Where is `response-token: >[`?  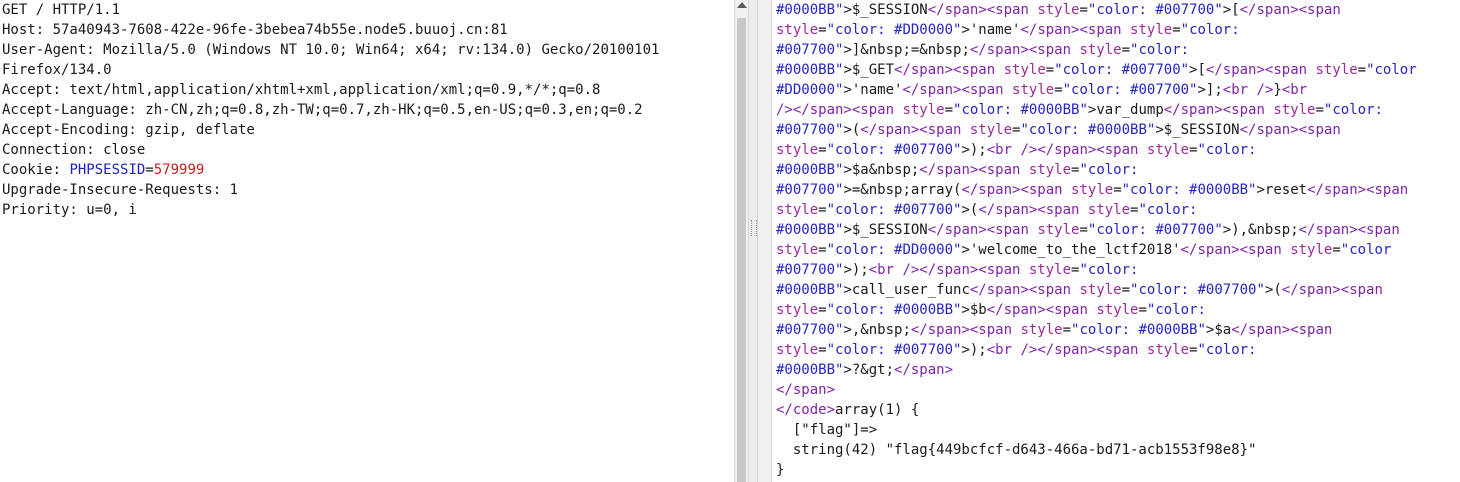 response-token: >[ is located at coordinates (1197, 70).